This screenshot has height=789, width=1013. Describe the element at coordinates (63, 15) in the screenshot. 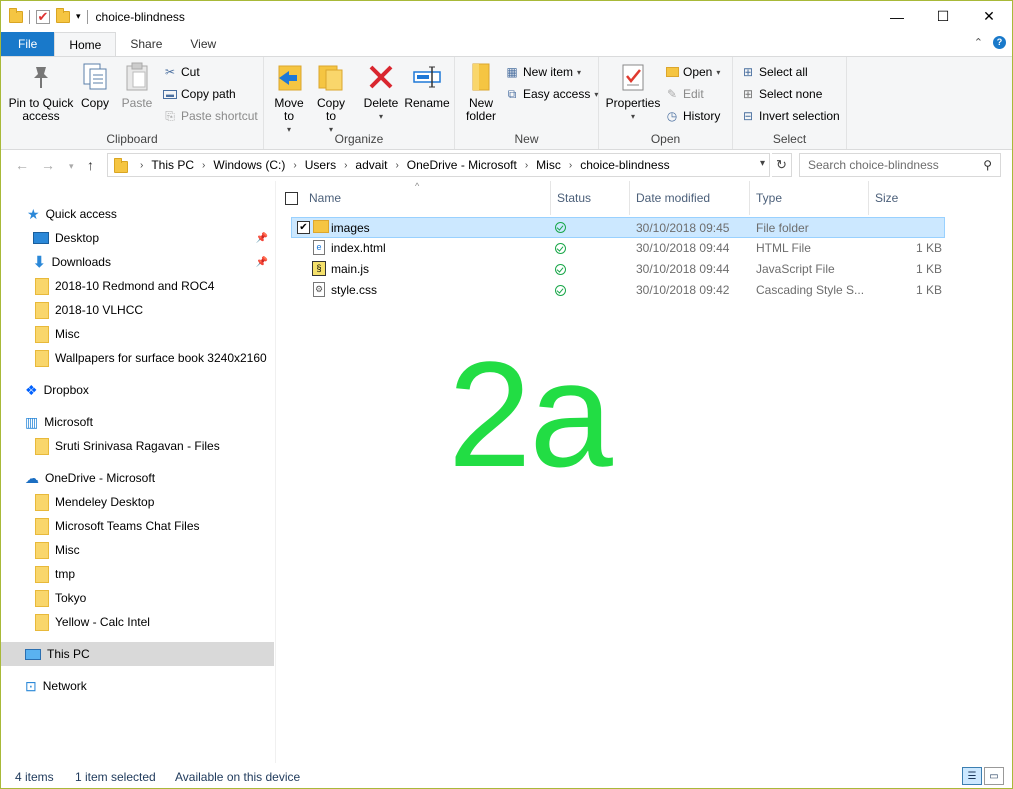

I see `new-folder-icon` at that location.